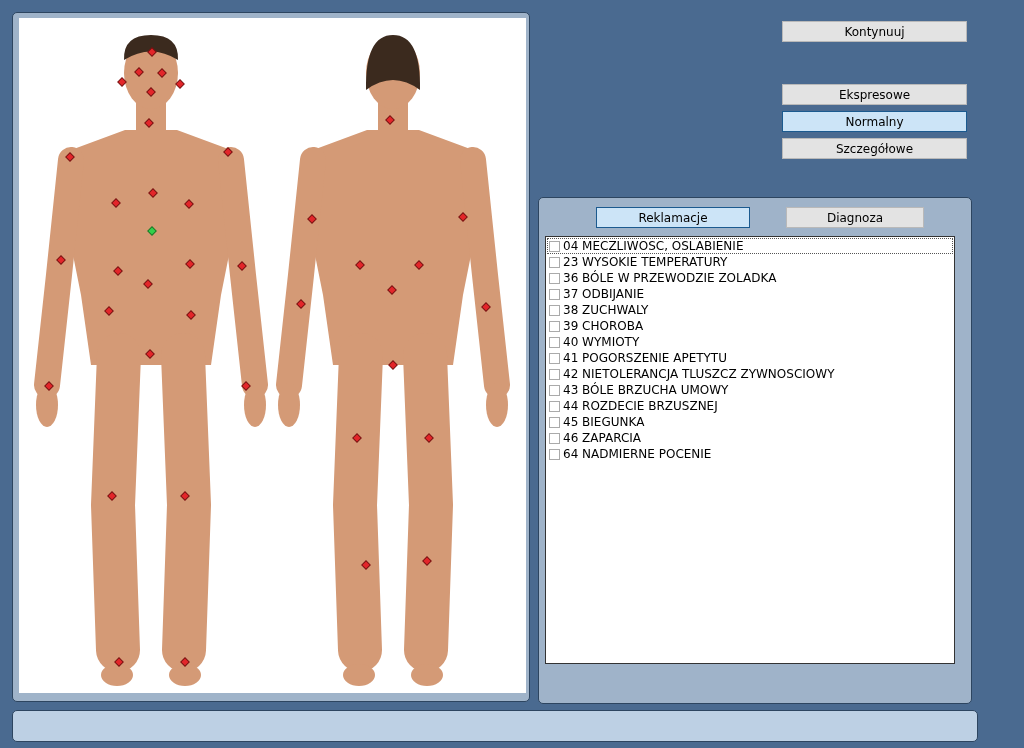 The width and height of the screenshot is (1024, 748). I want to click on mode-button: Normalny, so click(874, 121).